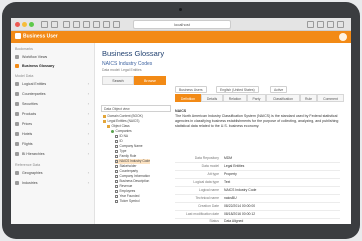  What do you see at coordinates (330, 98) in the screenshot?
I see `tab-comment: Comment` at bounding box center [330, 98].